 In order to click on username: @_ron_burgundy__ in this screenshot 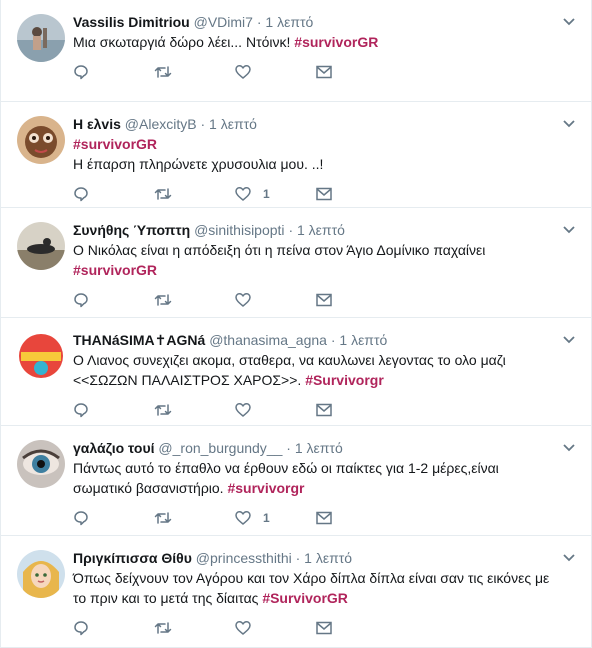, I will do `click(220, 448)`.